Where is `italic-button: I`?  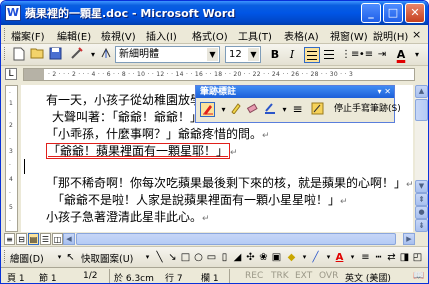 italic-button: I is located at coordinates (292, 55).